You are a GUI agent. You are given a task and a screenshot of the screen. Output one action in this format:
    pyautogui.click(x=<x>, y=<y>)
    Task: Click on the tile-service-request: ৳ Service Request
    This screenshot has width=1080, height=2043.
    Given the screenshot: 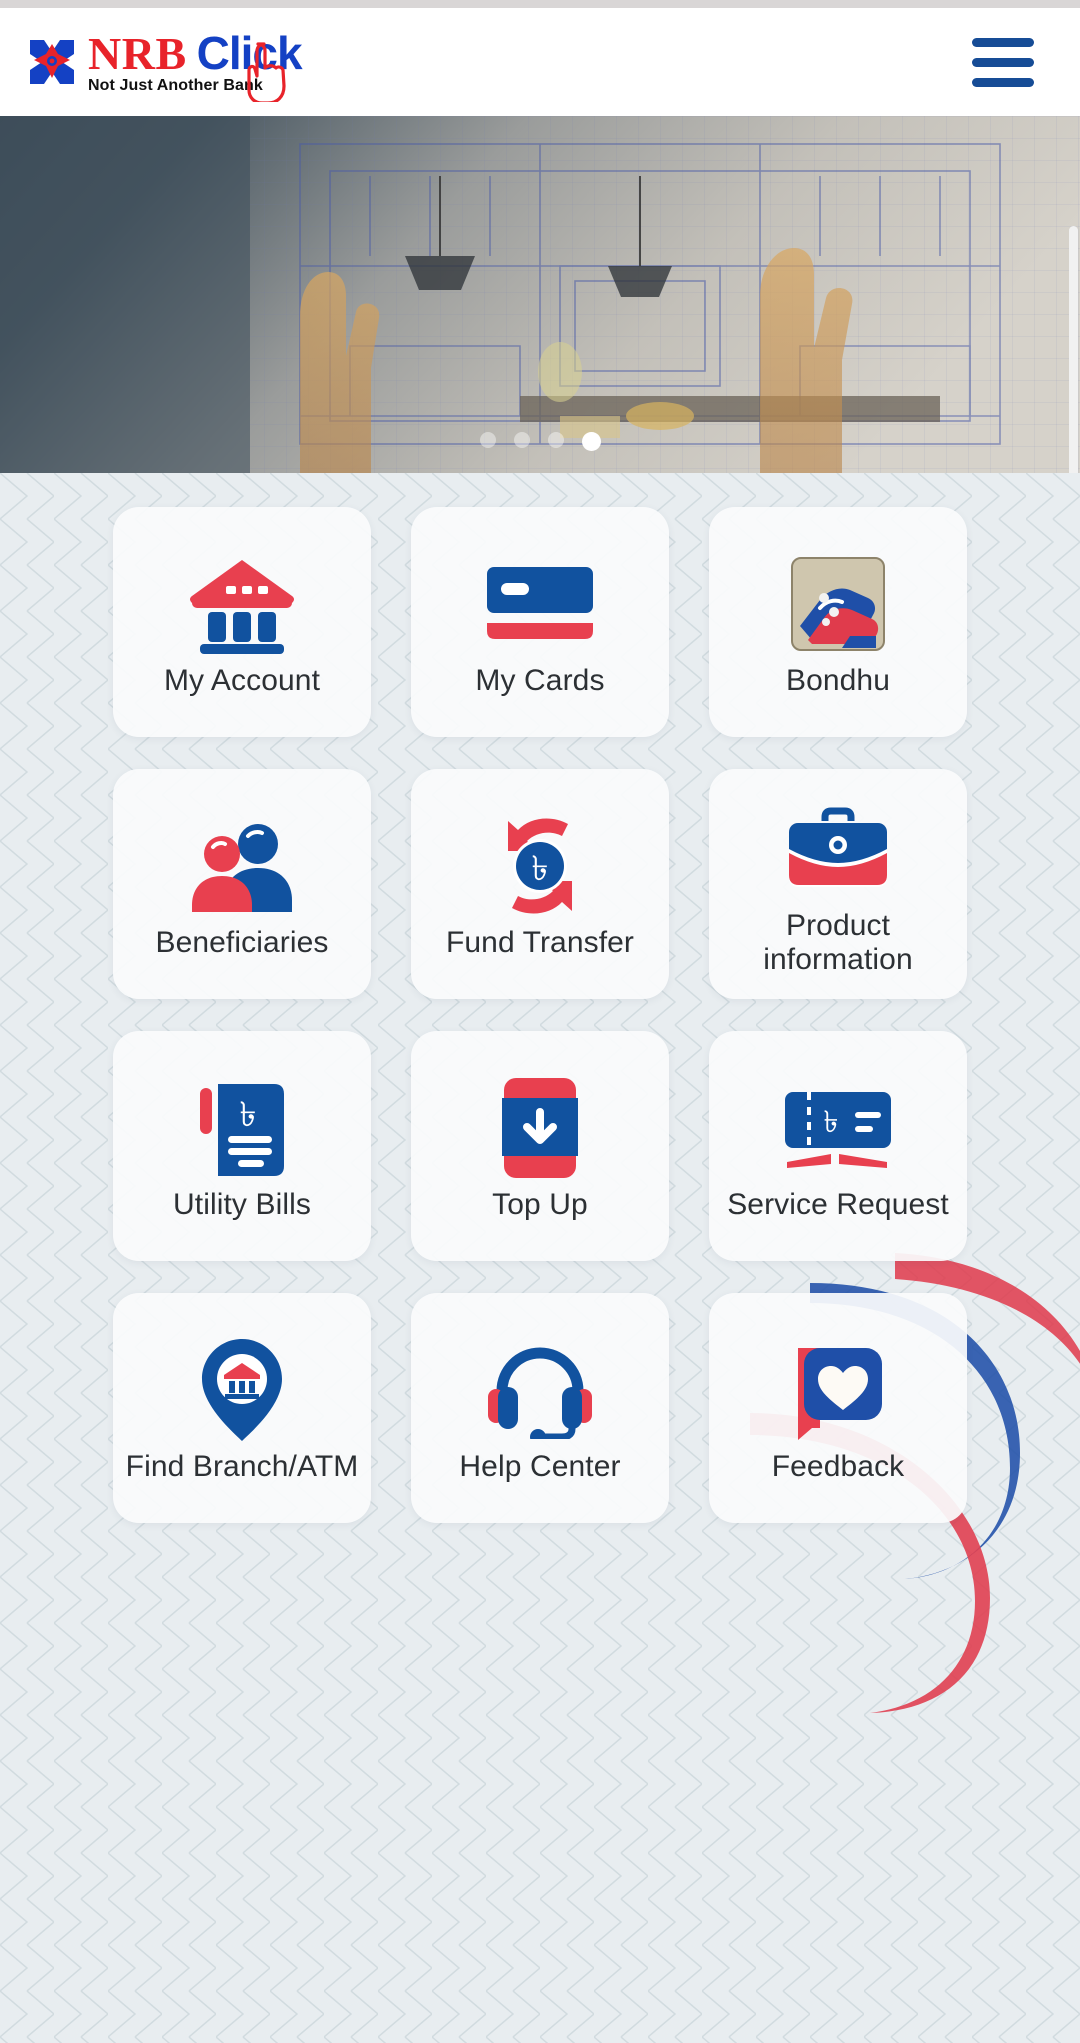 What is the action you would take?
    pyautogui.click(x=838, y=1146)
    